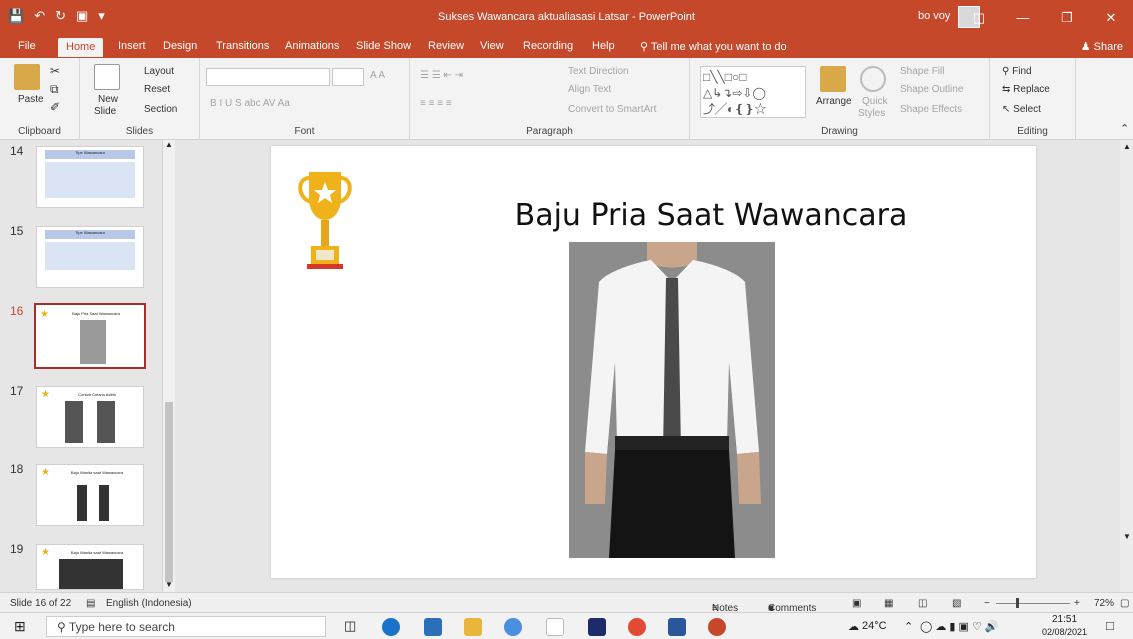  What do you see at coordinates (589, 89) in the screenshot?
I see `align-text-button: Align Text` at bounding box center [589, 89].